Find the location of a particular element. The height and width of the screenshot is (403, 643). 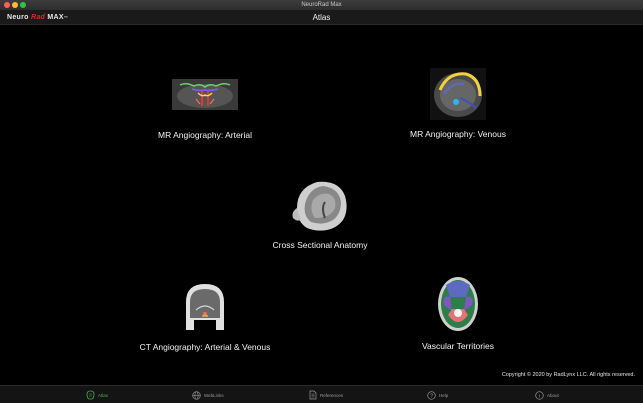

window-titlebar: NeuroRad Max is located at coordinates (321, 5).